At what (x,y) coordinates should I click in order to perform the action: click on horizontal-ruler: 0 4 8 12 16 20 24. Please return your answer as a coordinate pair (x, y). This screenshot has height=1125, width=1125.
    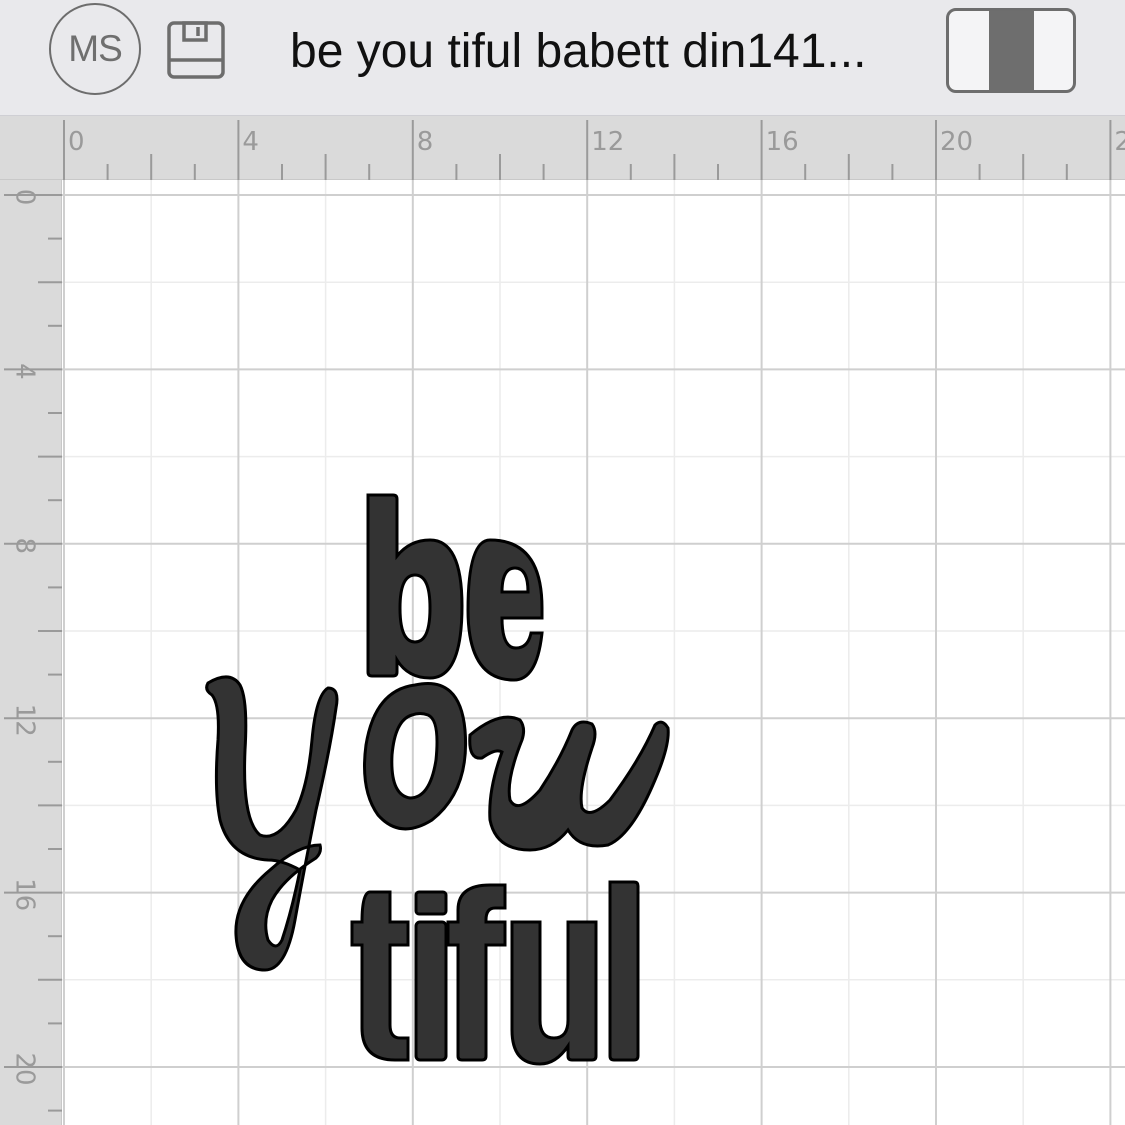
    Looking at the image, I should click on (562, 148).